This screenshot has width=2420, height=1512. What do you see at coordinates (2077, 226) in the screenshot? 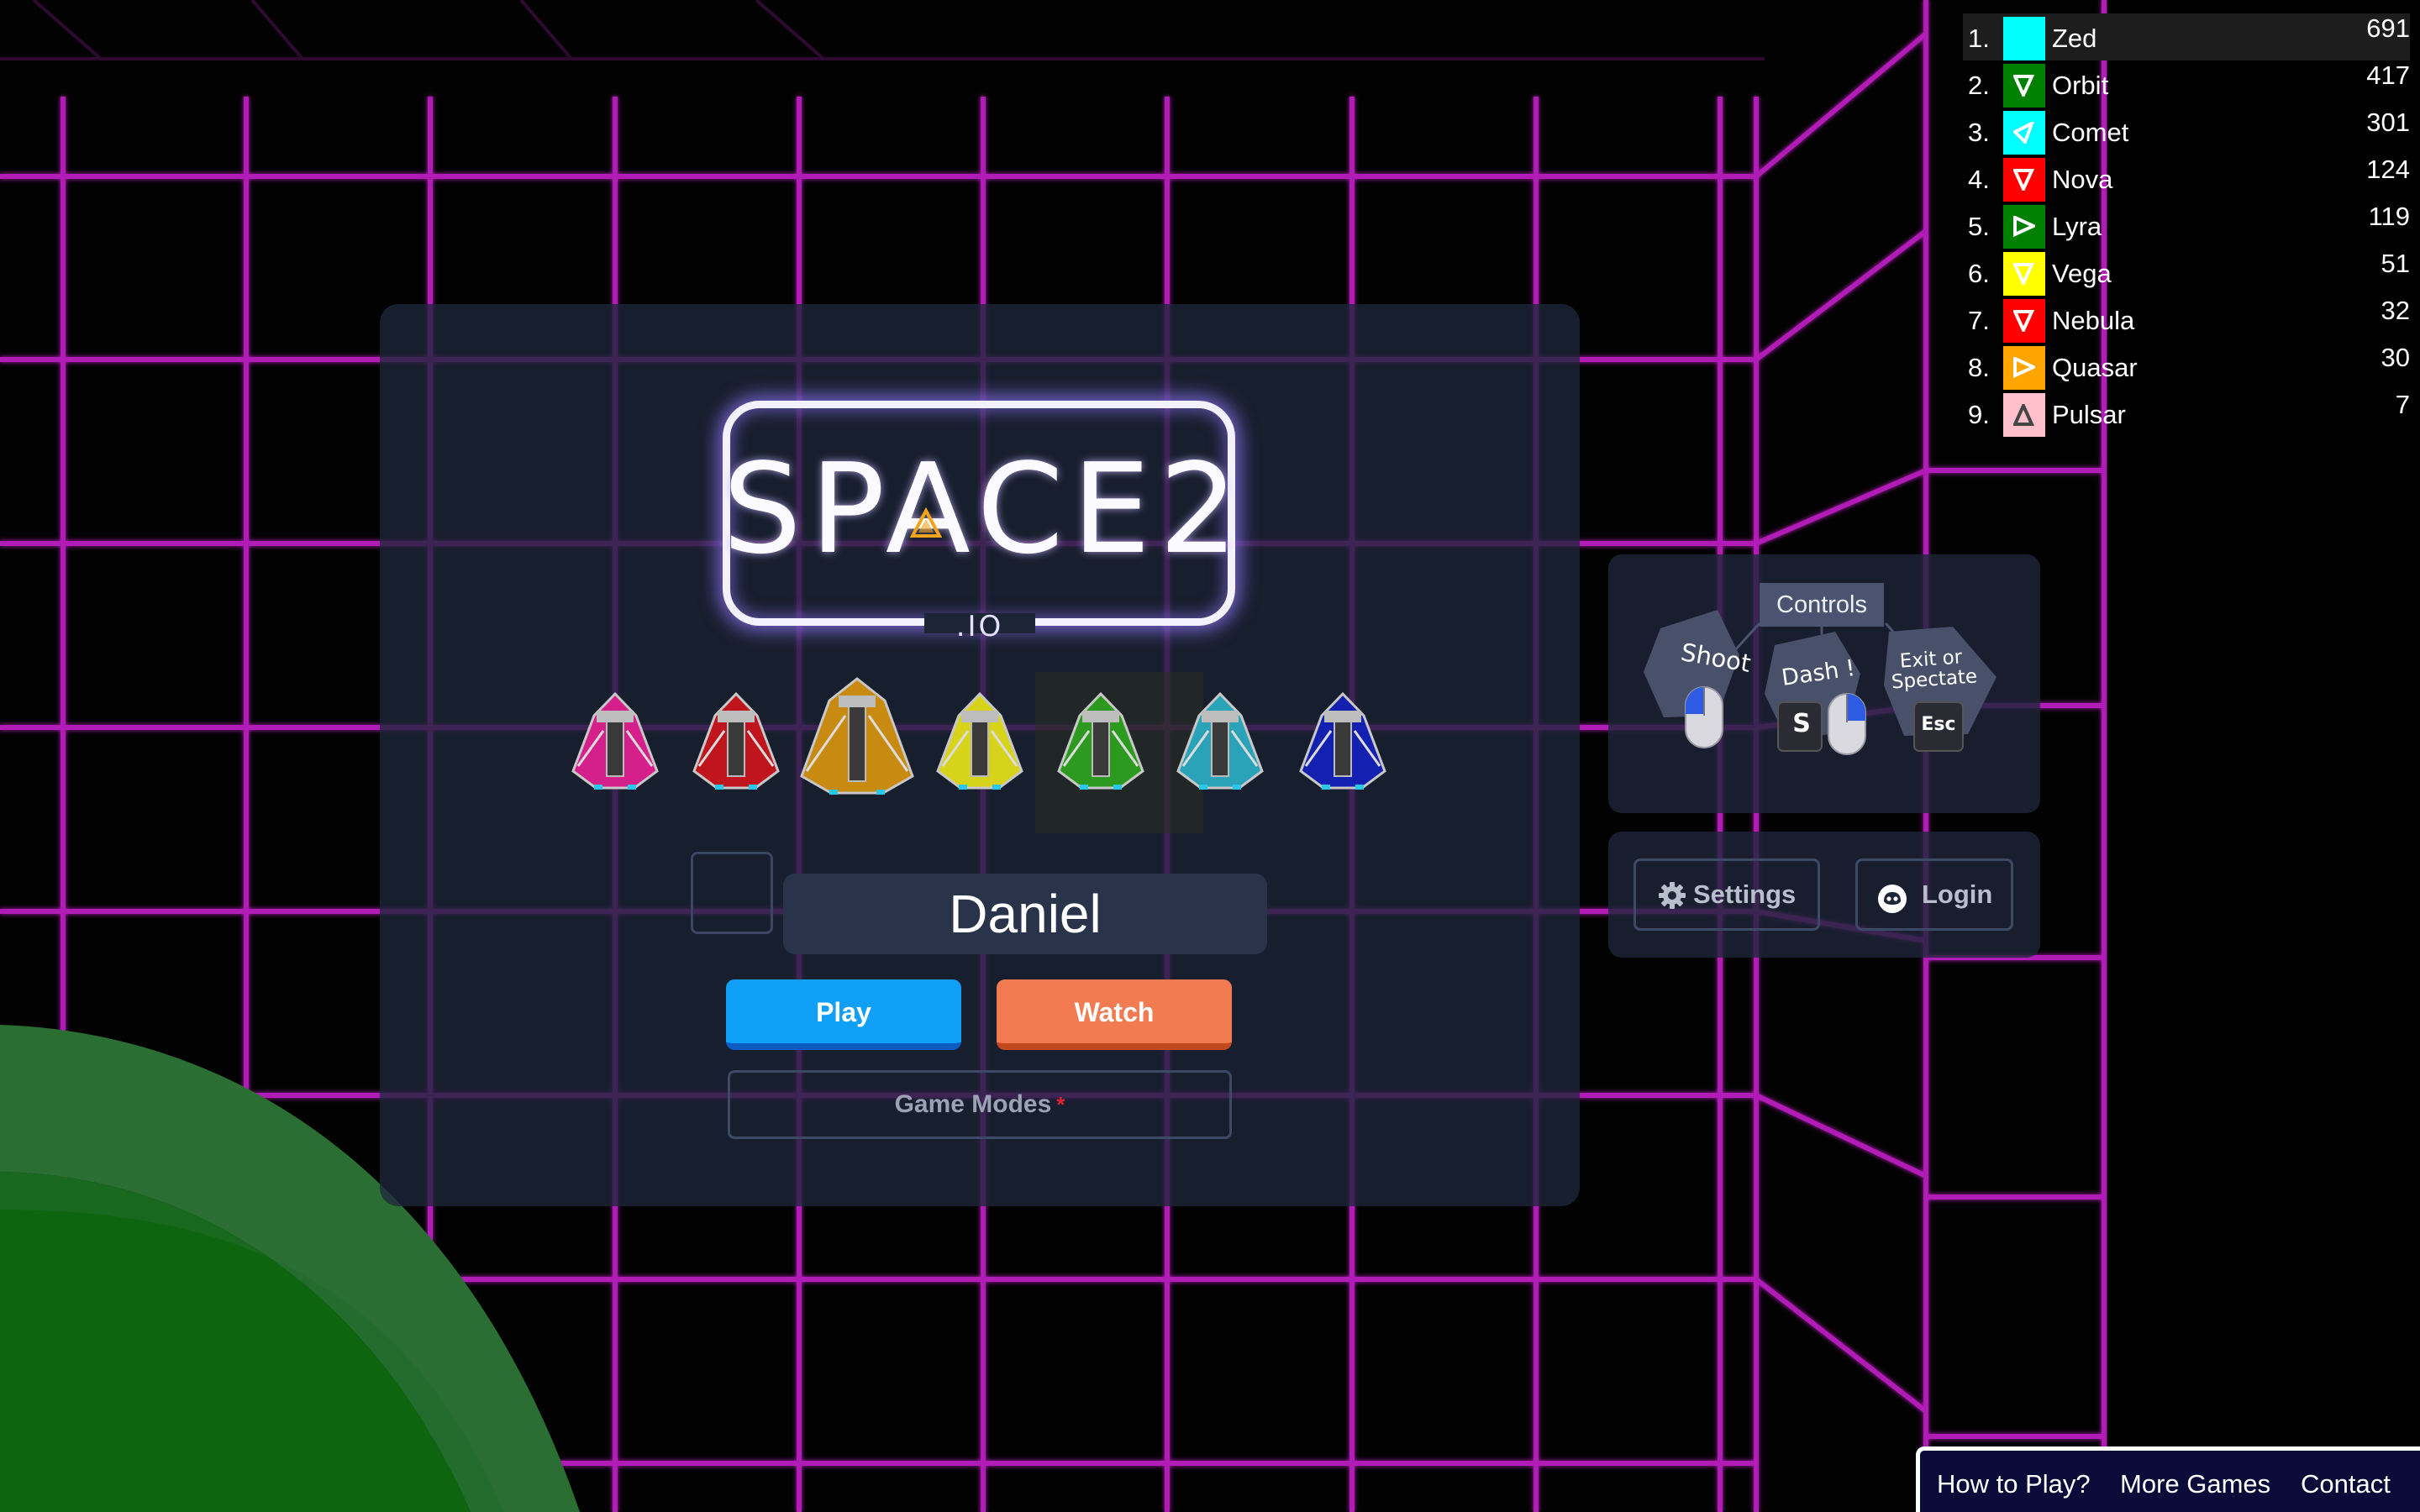
I see `leaderboard-player-name: Lyra` at bounding box center [2077, 226].